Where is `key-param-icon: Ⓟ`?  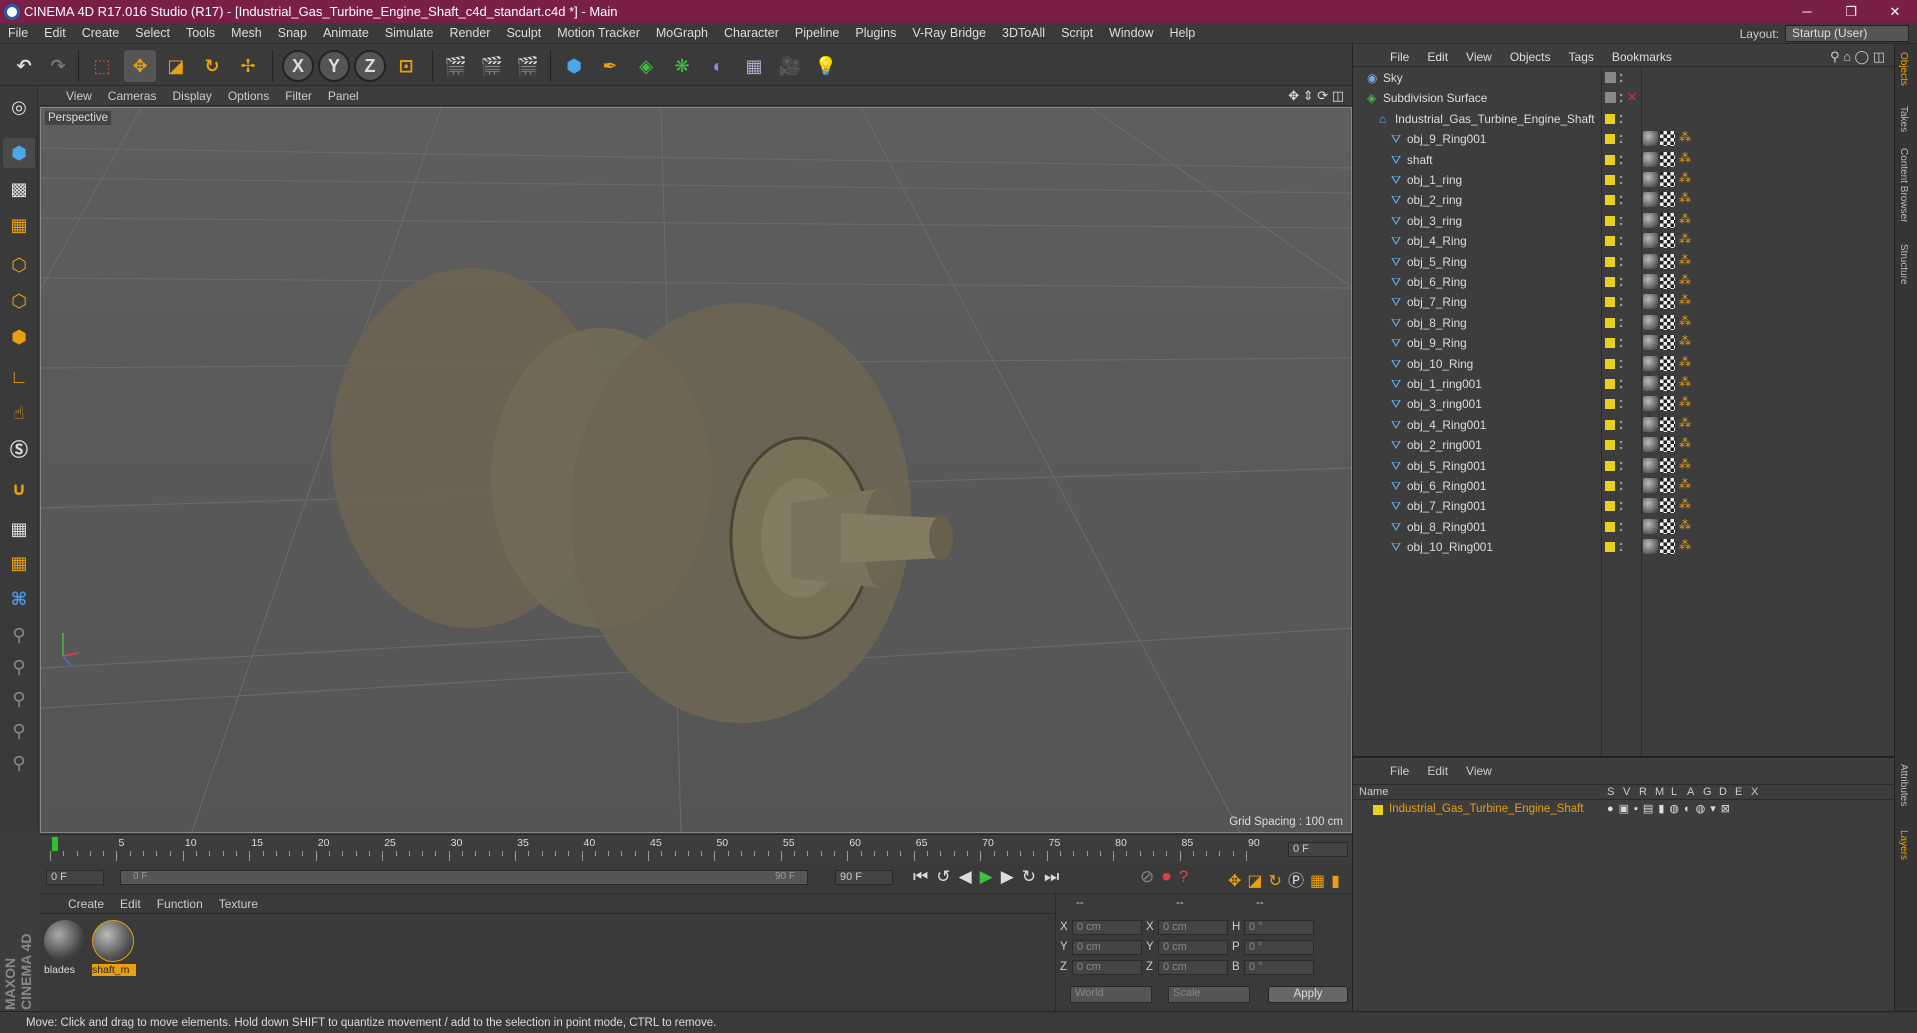
key-param-icon: Ⓟ is located at coordinates (1299, 881).